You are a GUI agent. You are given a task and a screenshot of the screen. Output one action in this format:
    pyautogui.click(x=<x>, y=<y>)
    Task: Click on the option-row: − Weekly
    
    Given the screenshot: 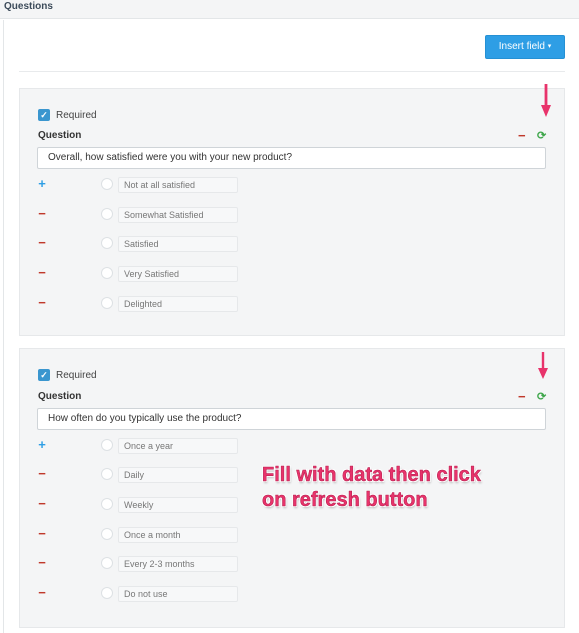 What is the action you would take?
    pyautogui.click(x=147, y=505)
    